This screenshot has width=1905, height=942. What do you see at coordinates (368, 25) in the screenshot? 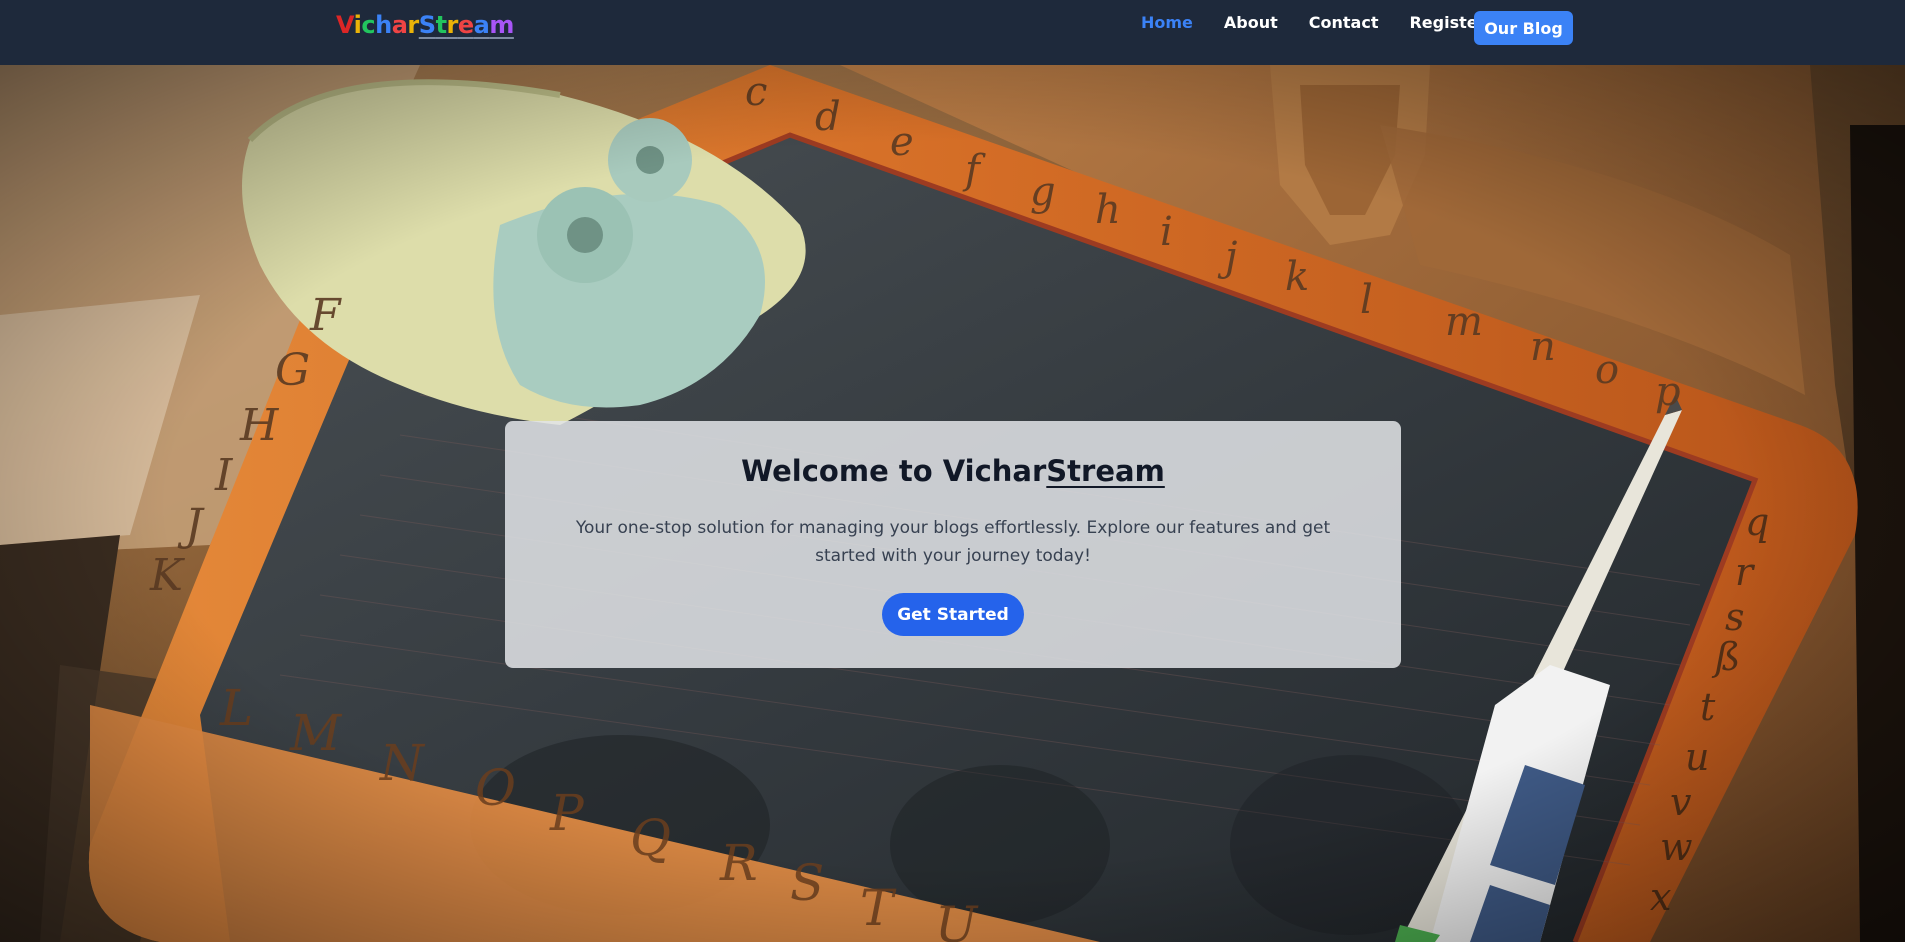
I see `brand-logo-letter: c` at bounding box center [368, 25].